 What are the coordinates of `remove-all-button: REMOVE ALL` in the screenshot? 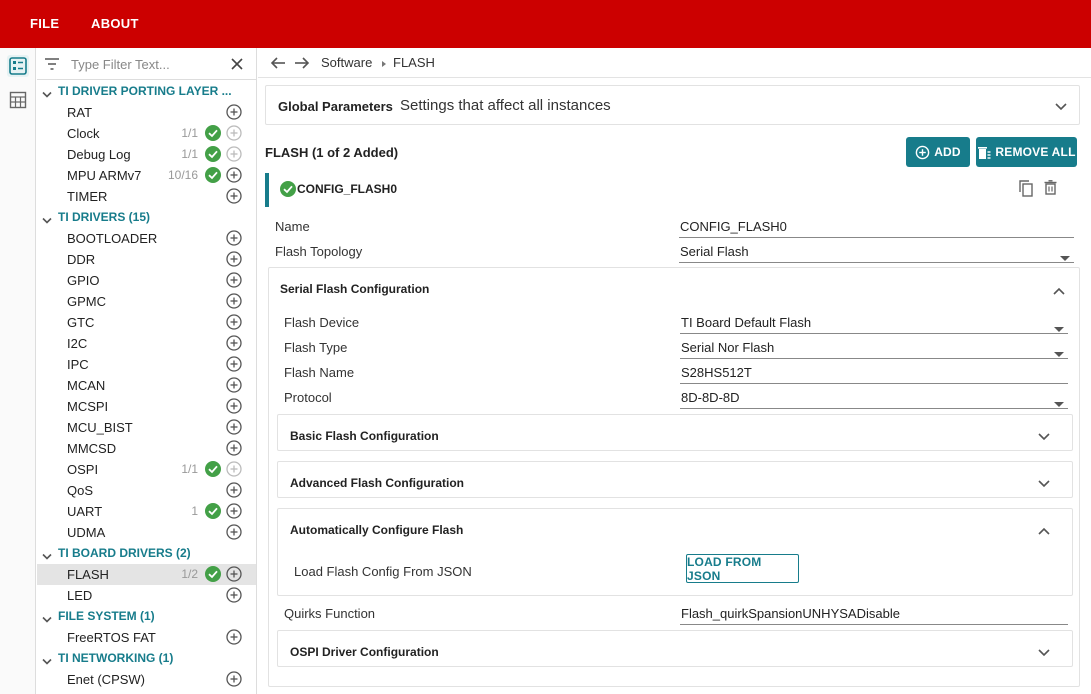 It's located at (1026, 152).